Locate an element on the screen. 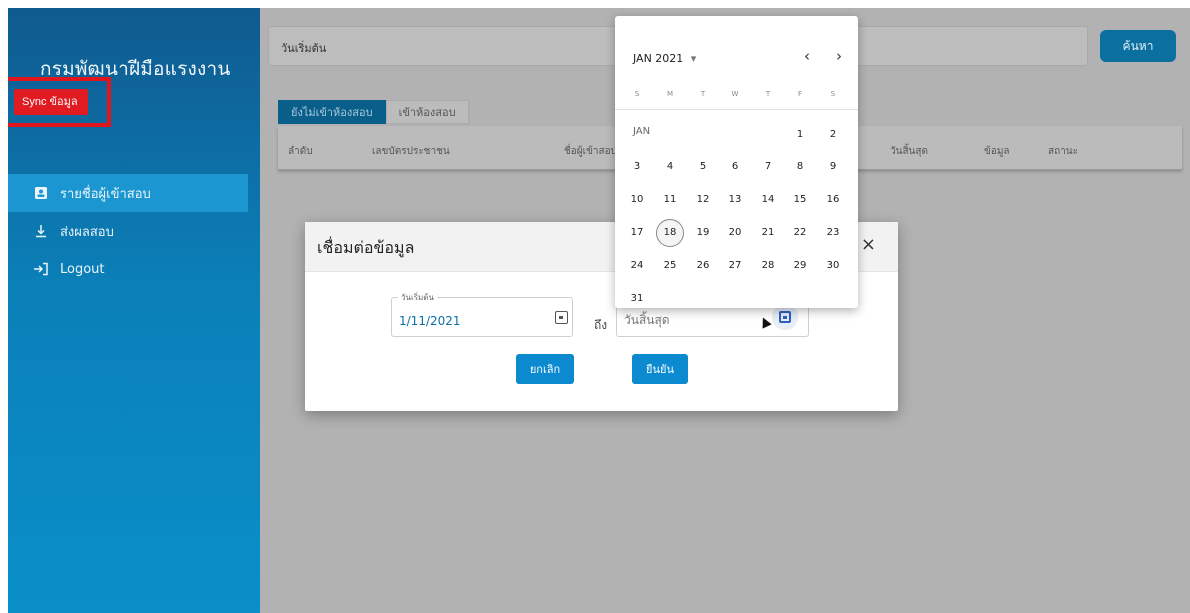  close-icon: × is located at coordinates (868, 244).